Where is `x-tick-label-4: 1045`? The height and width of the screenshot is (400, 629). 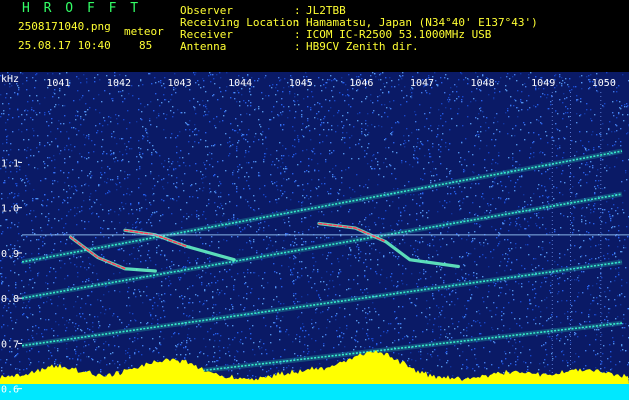
x-tick-label-4: 1045 is located at coordinates (301, 83).